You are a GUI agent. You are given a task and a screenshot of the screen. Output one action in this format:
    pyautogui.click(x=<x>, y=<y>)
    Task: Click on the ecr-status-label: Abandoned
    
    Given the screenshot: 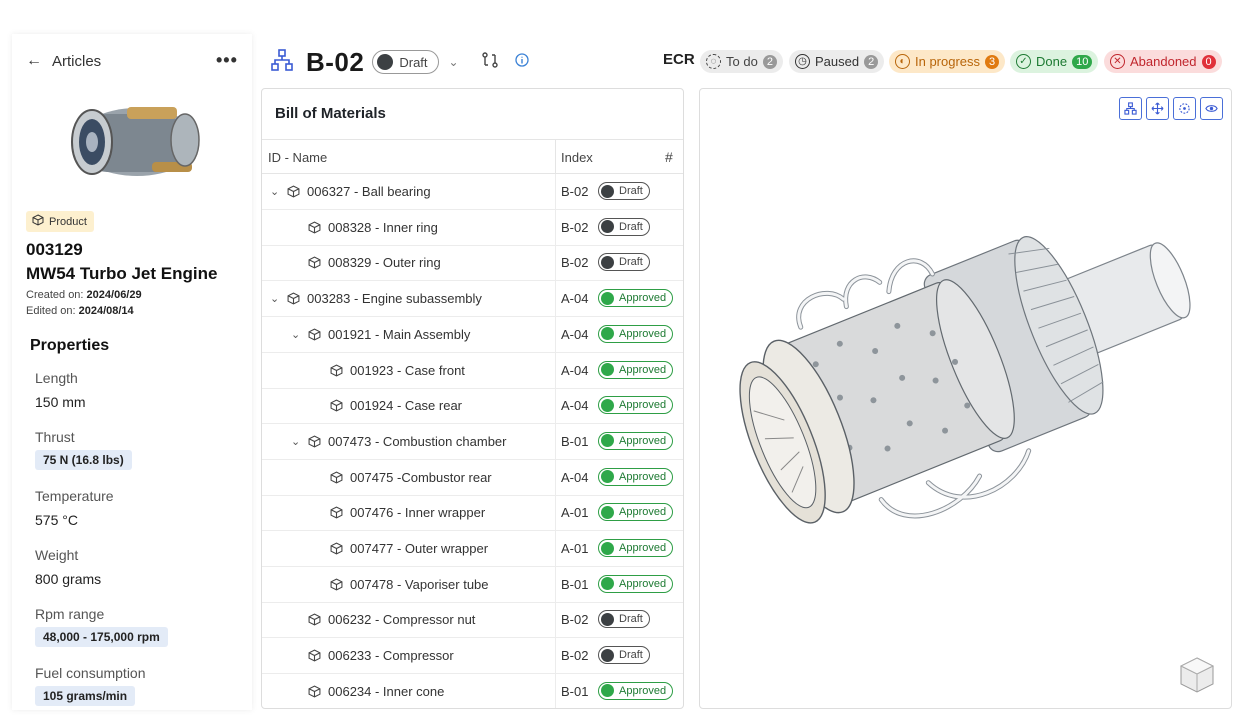 What is the action you would take?
    pyautogui.click(x=1163, y=61)
    